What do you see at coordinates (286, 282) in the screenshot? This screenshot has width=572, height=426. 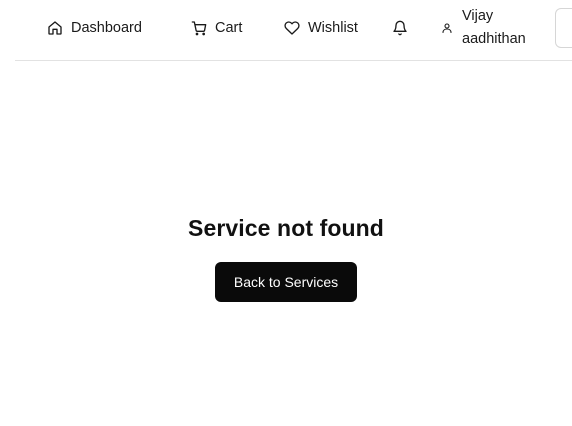 I see `back-to-services-button: Back to Services` at bounding box center [286, 282].